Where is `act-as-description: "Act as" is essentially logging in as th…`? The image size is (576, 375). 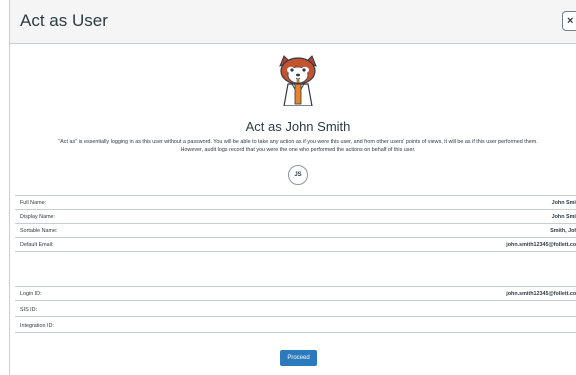
act-as-description: "Act as" is essentially logging in as th… is located at coordinates (293, 146).